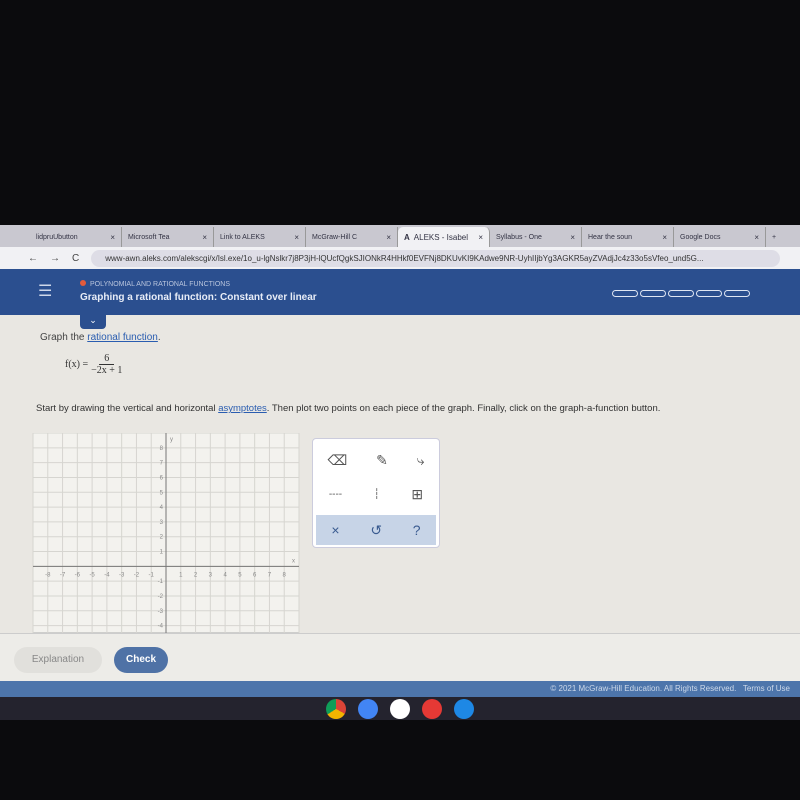  I want to click on y-axis-label: y, so click(171, 440).